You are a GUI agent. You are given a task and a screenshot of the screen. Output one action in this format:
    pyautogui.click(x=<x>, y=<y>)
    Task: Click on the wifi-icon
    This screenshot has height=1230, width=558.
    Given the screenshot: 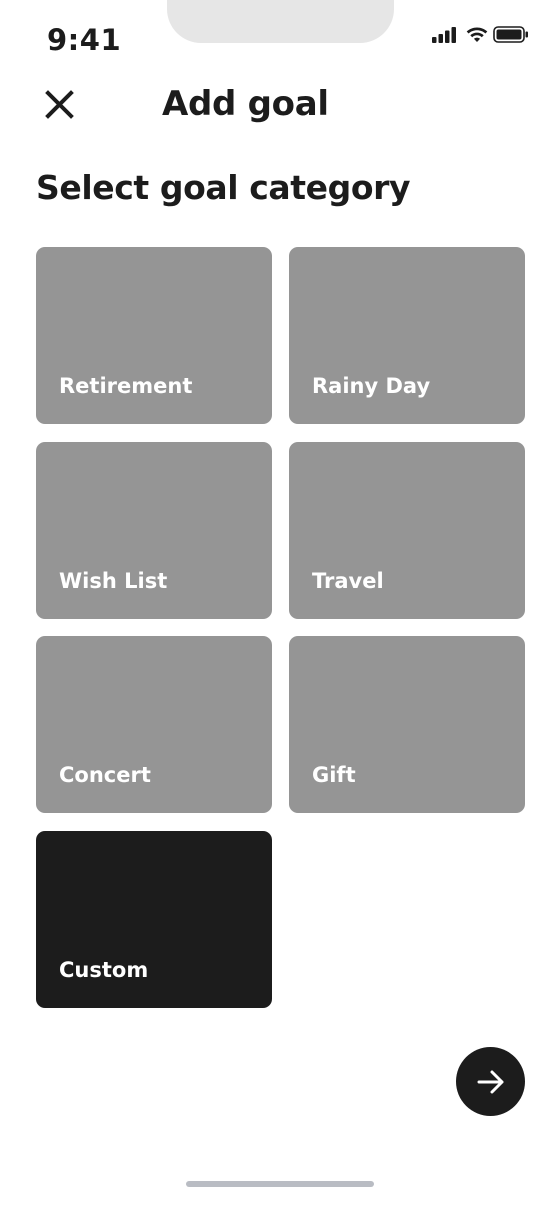 What is the action you would take?
    pyautogui.click(x=477, y=34)
    